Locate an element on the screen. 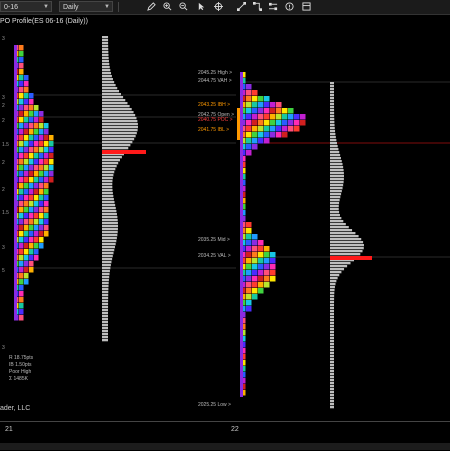 This screenshot has width=450, height=451. profile-stats: R 18.75pts IB 1.50pts Poor High Σ 1485K is located at coordinates (21, 369).